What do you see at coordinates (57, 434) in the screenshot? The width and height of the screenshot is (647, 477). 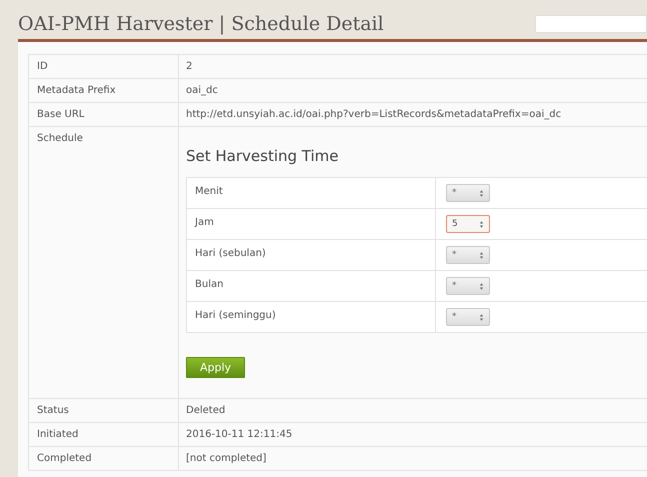 I see `field-label: Initiated` at bounding box center [57, 434].